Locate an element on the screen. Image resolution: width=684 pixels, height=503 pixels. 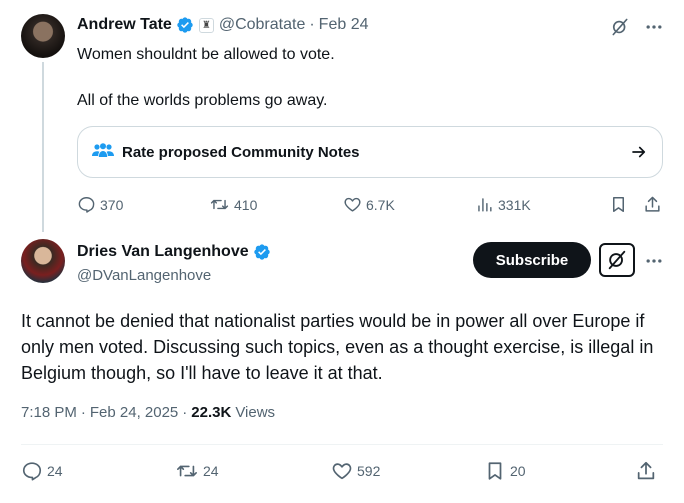
bookmark-count: 20 is located at coordinates (518, 471).